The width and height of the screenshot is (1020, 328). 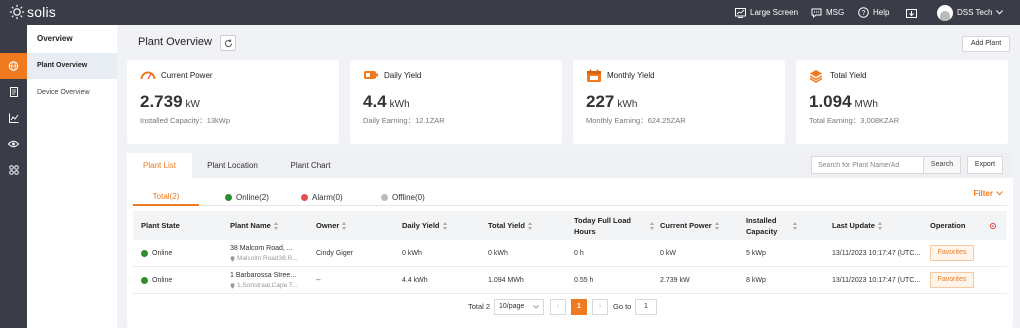 What do you see at coordinates (17, 12) in the screenshot?
I see `sun-logo-icon` at bounding box center [17, 12].